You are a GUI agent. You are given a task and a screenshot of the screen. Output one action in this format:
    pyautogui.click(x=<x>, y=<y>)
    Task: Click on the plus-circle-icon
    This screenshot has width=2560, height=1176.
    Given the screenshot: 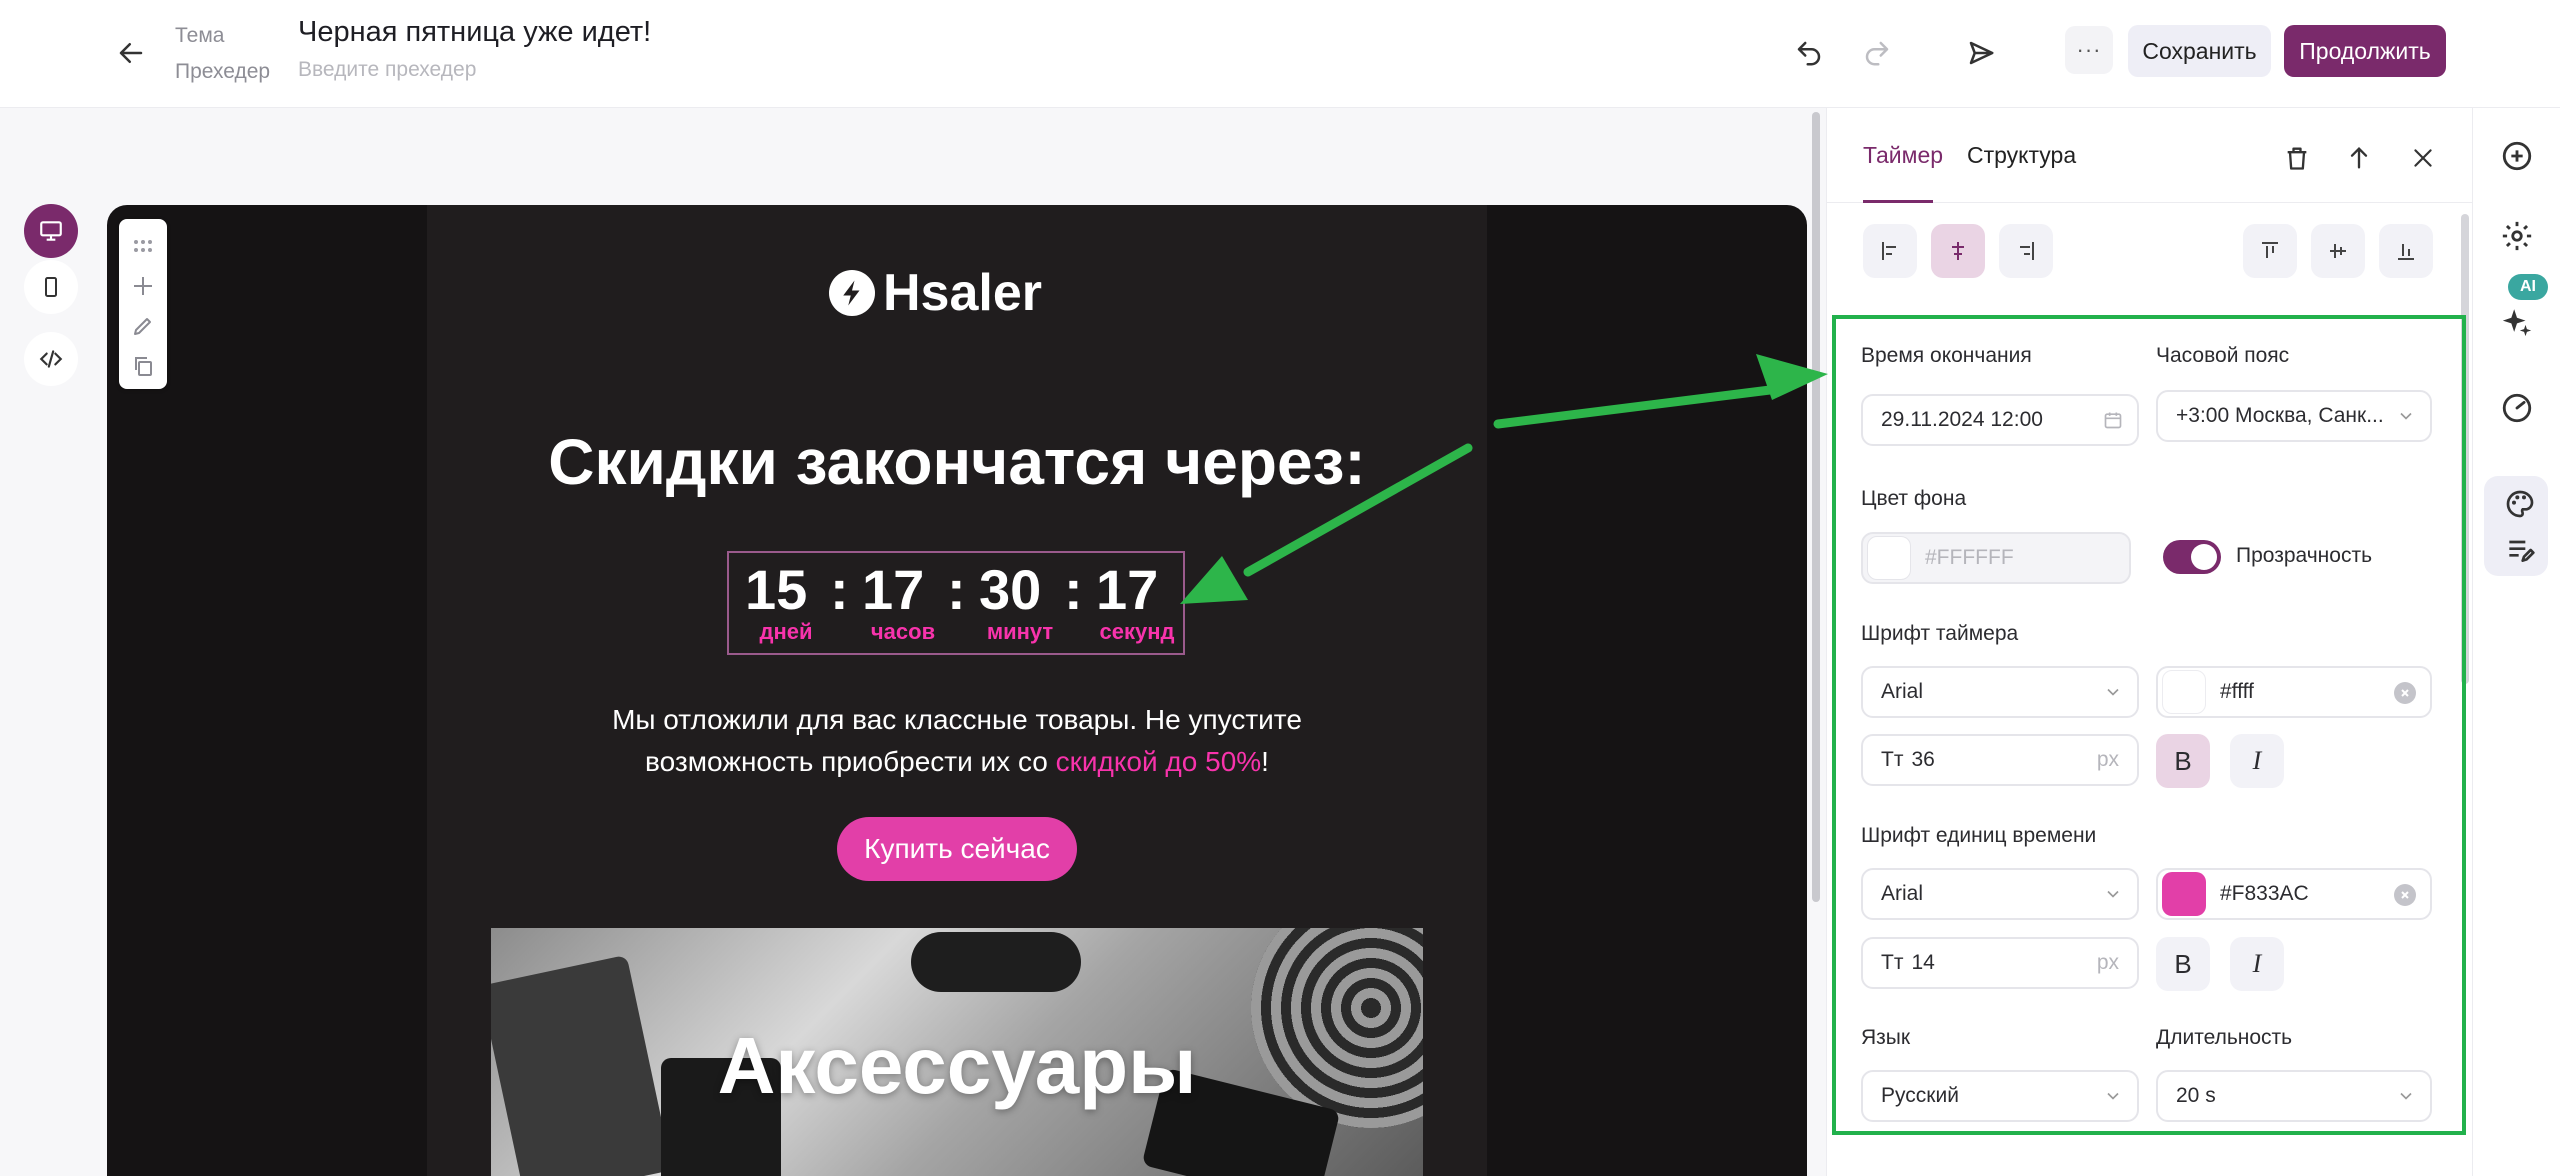 What is the action you would take?
    pyautogui.click(x=2517, y=156)
    